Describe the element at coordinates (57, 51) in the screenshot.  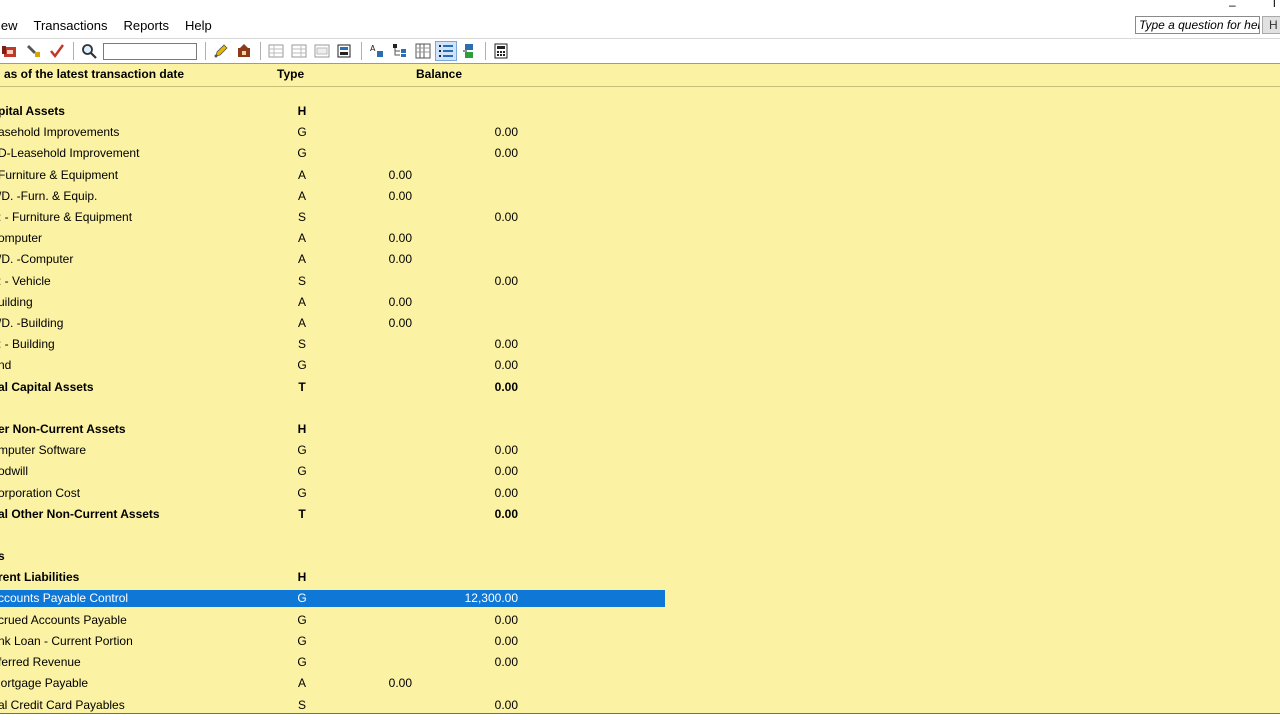
I see `check-icon` at that location.